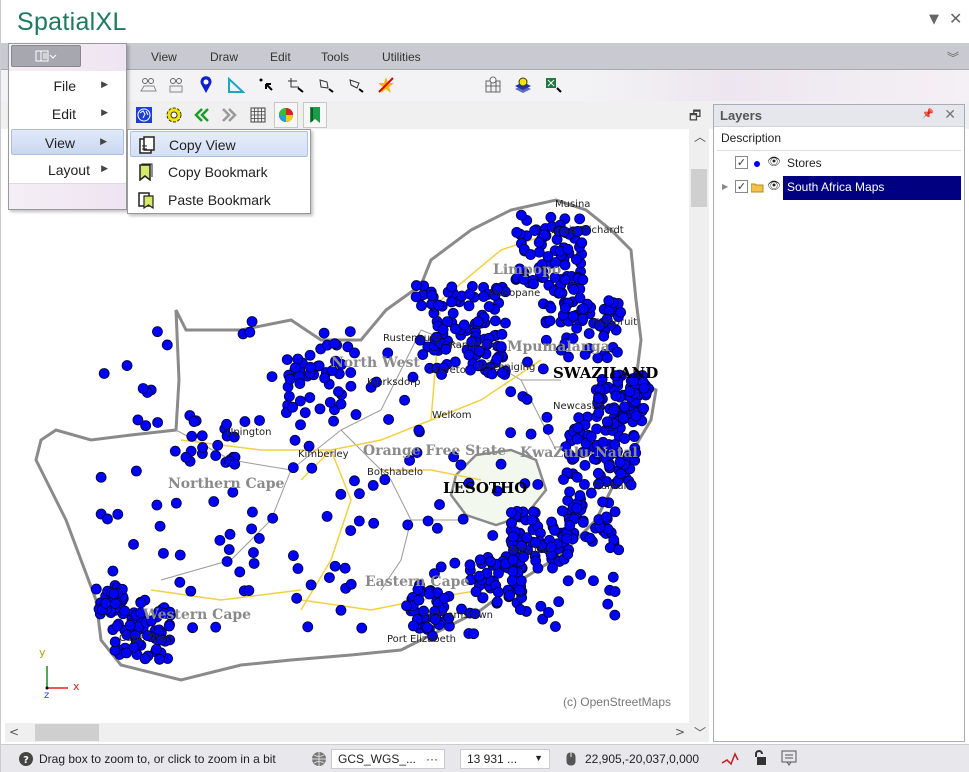 The height and width of the screenshot is (772, 969). Describe the element at coordinates (266, 85) in the screenshot. I see `select-point-button` at that location.